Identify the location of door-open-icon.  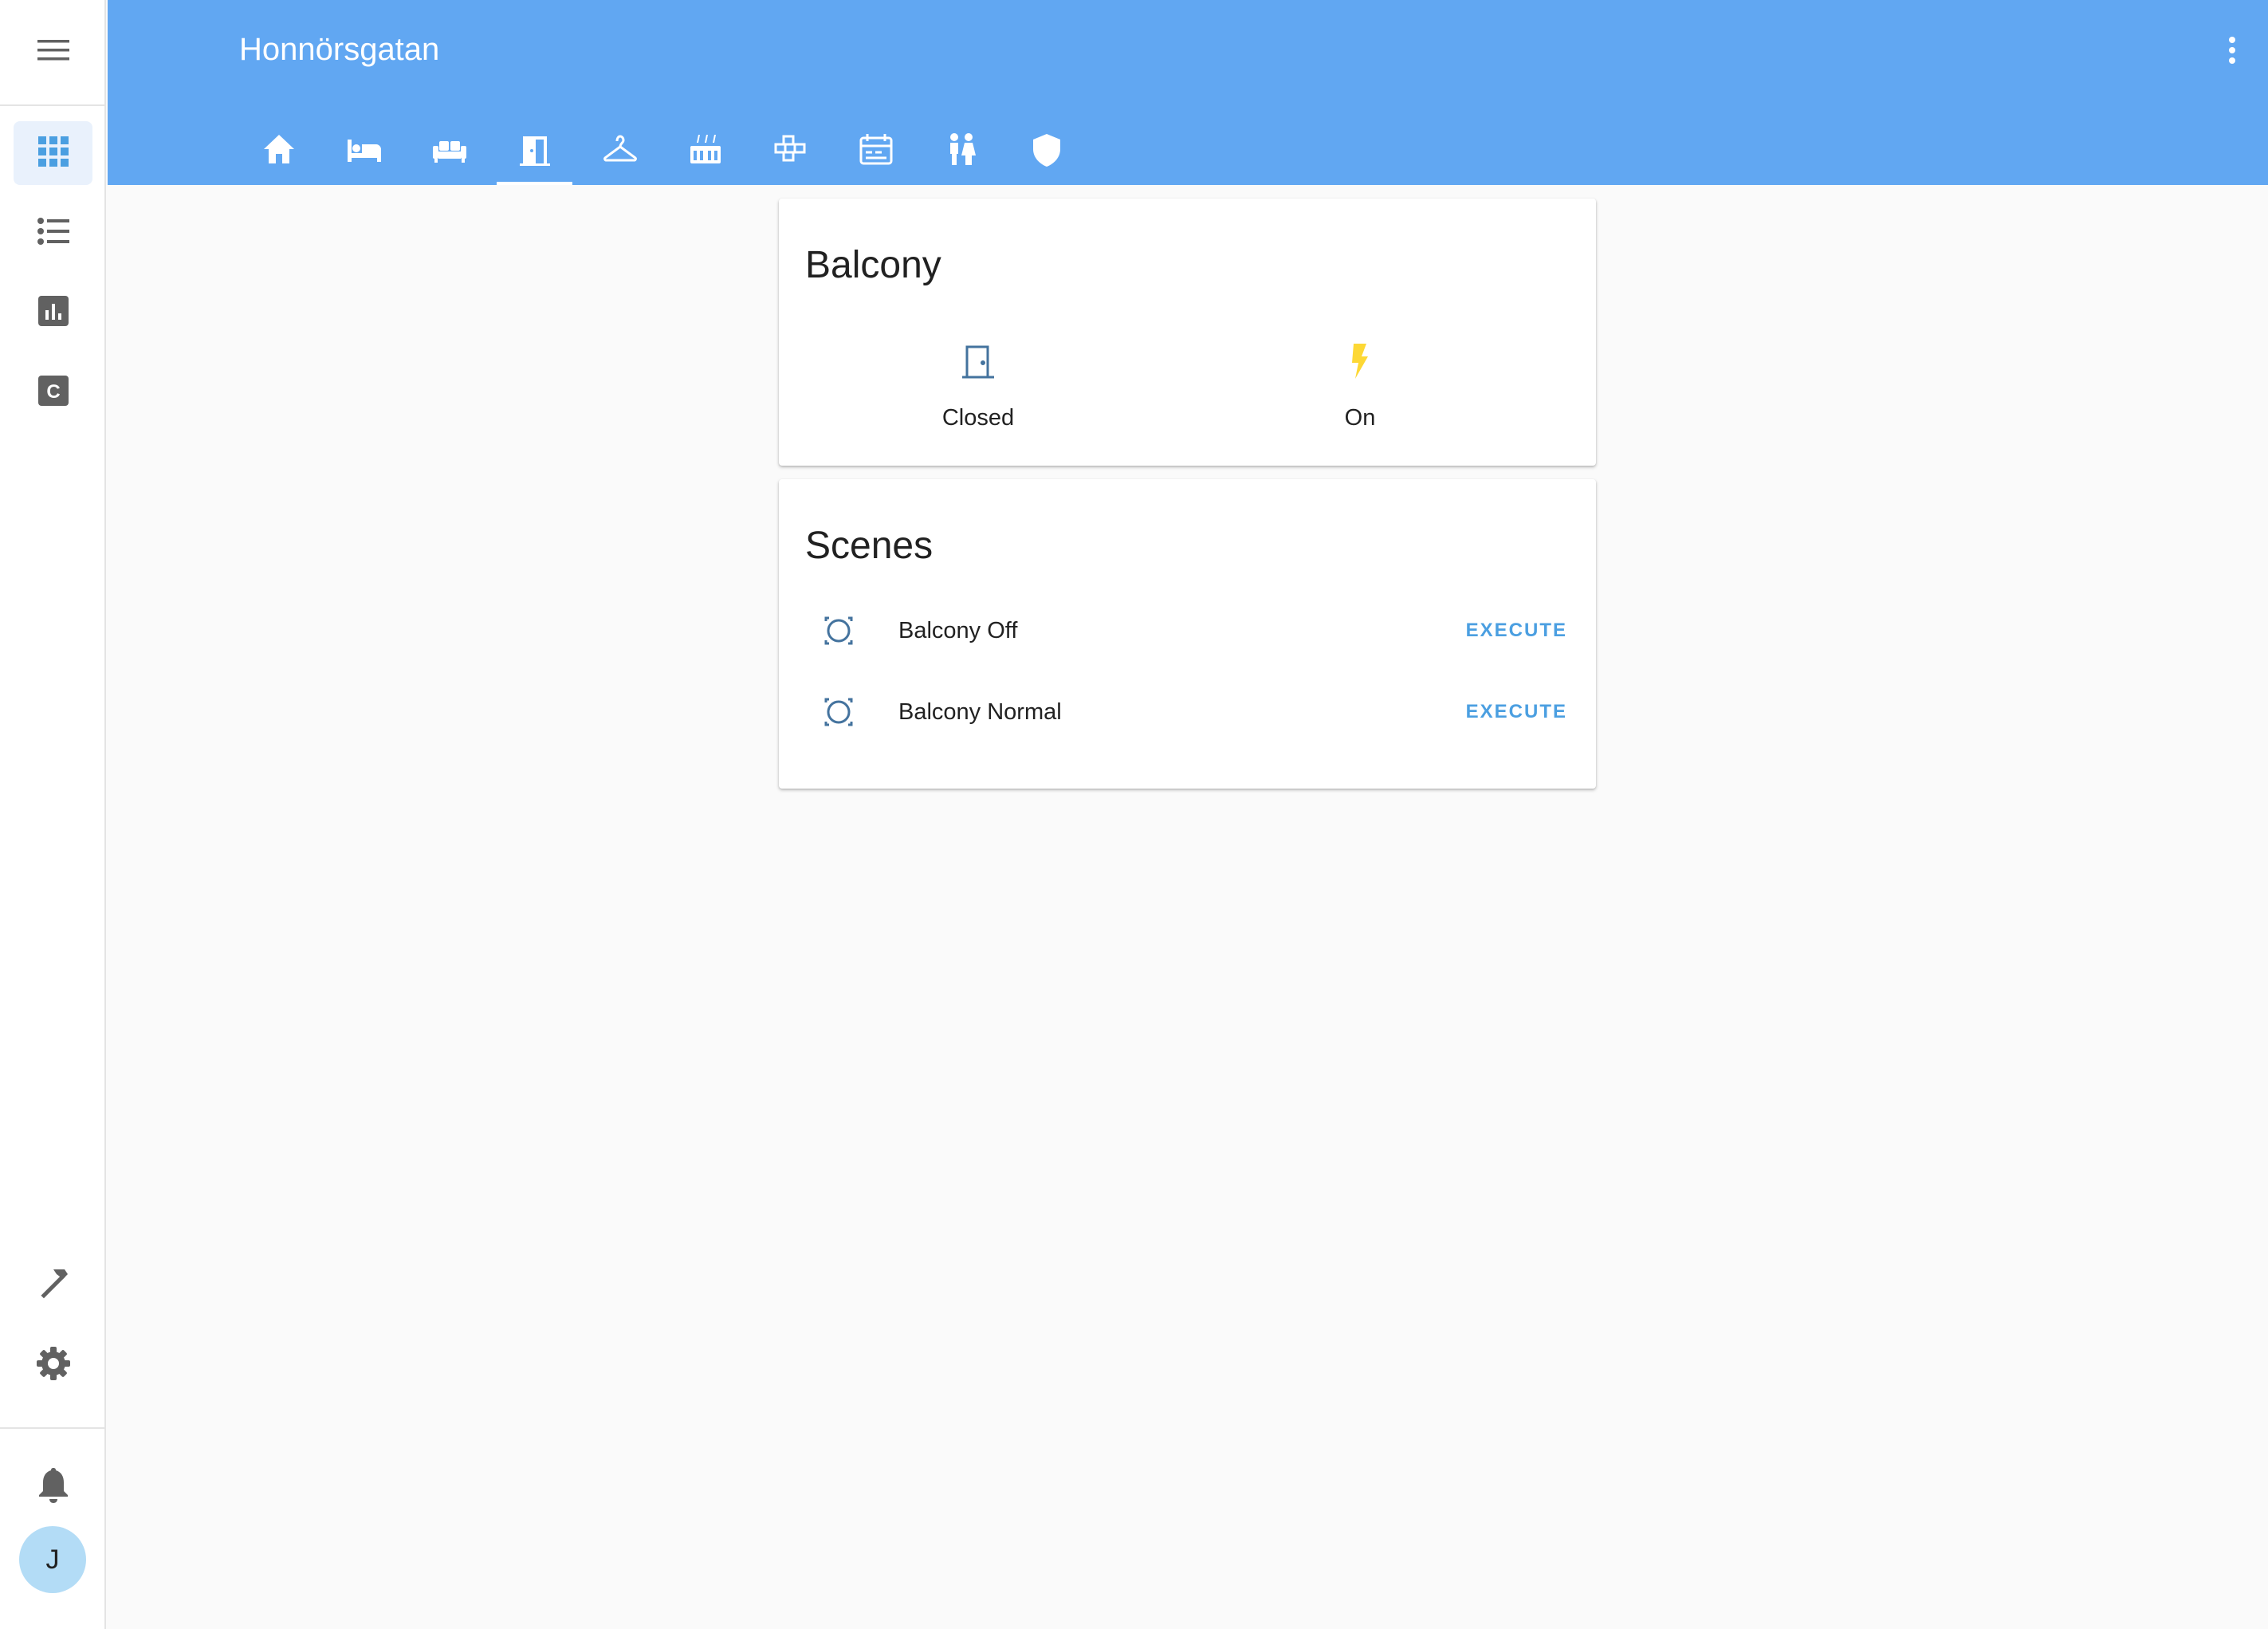
(535, 152).